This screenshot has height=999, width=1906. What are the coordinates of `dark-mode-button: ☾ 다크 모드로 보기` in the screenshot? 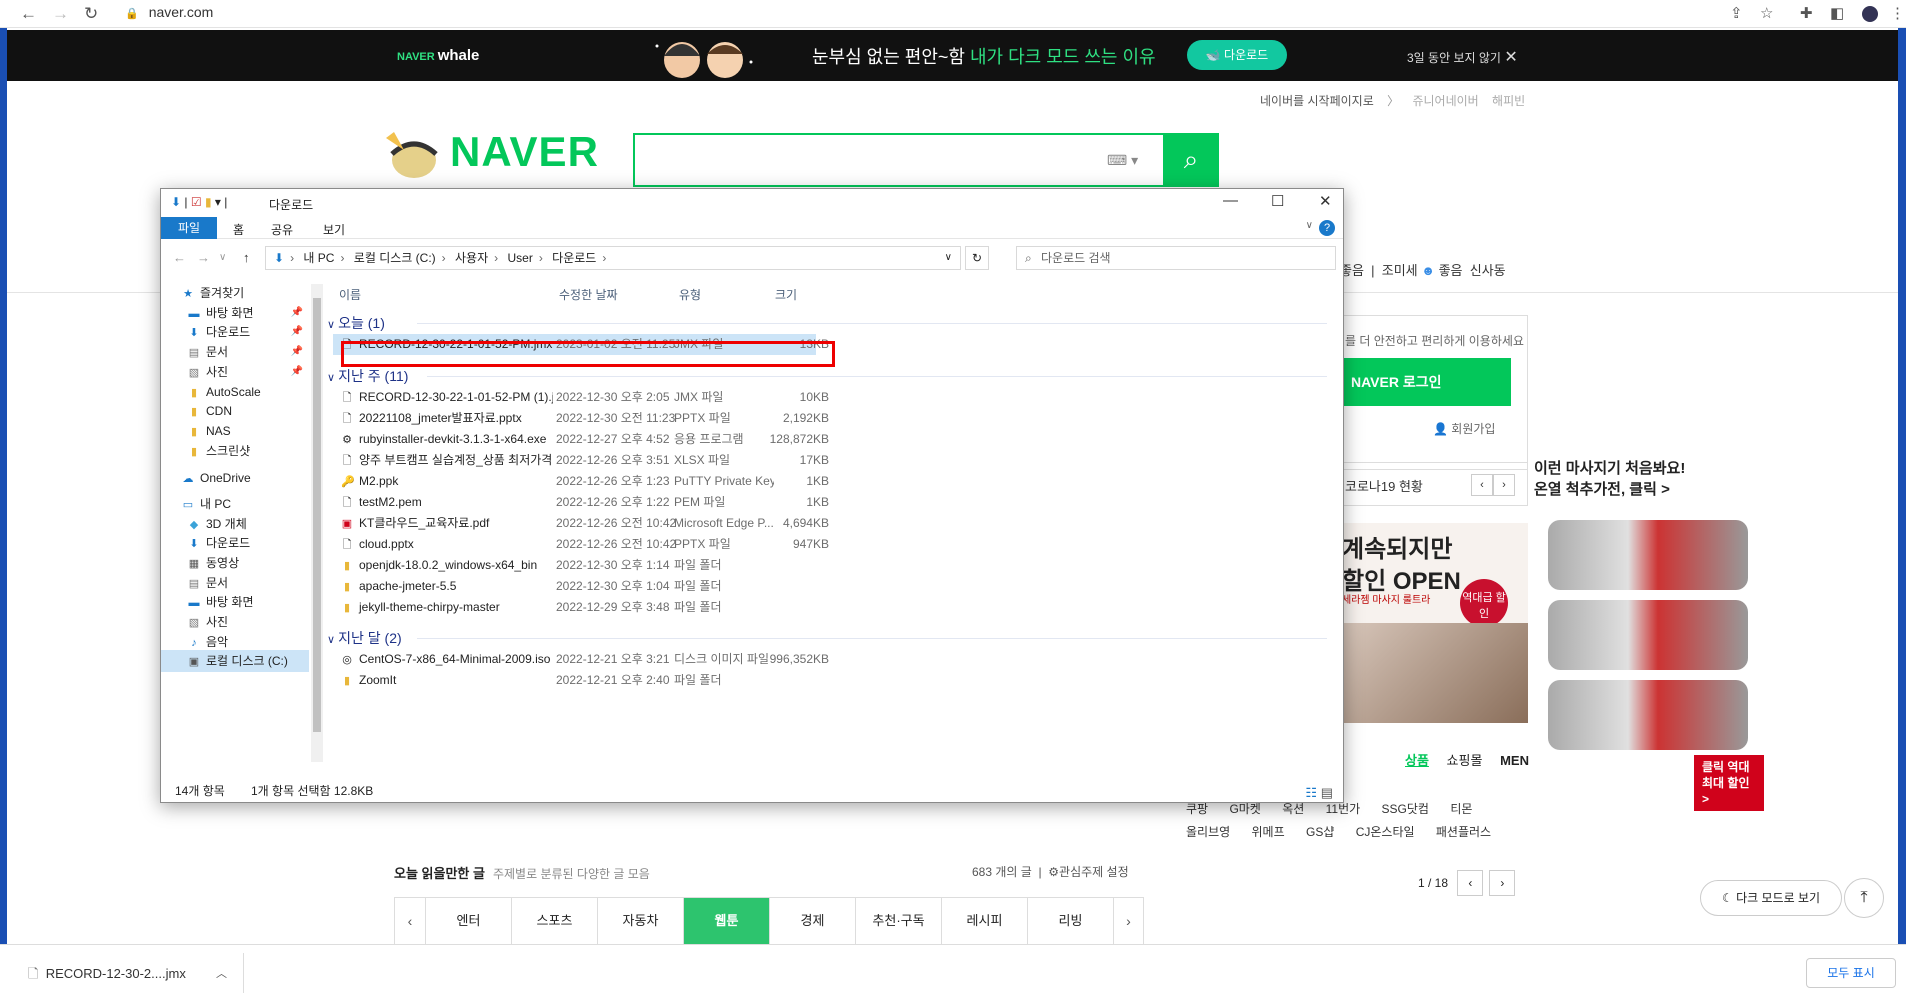 It's located at (1771, 898).